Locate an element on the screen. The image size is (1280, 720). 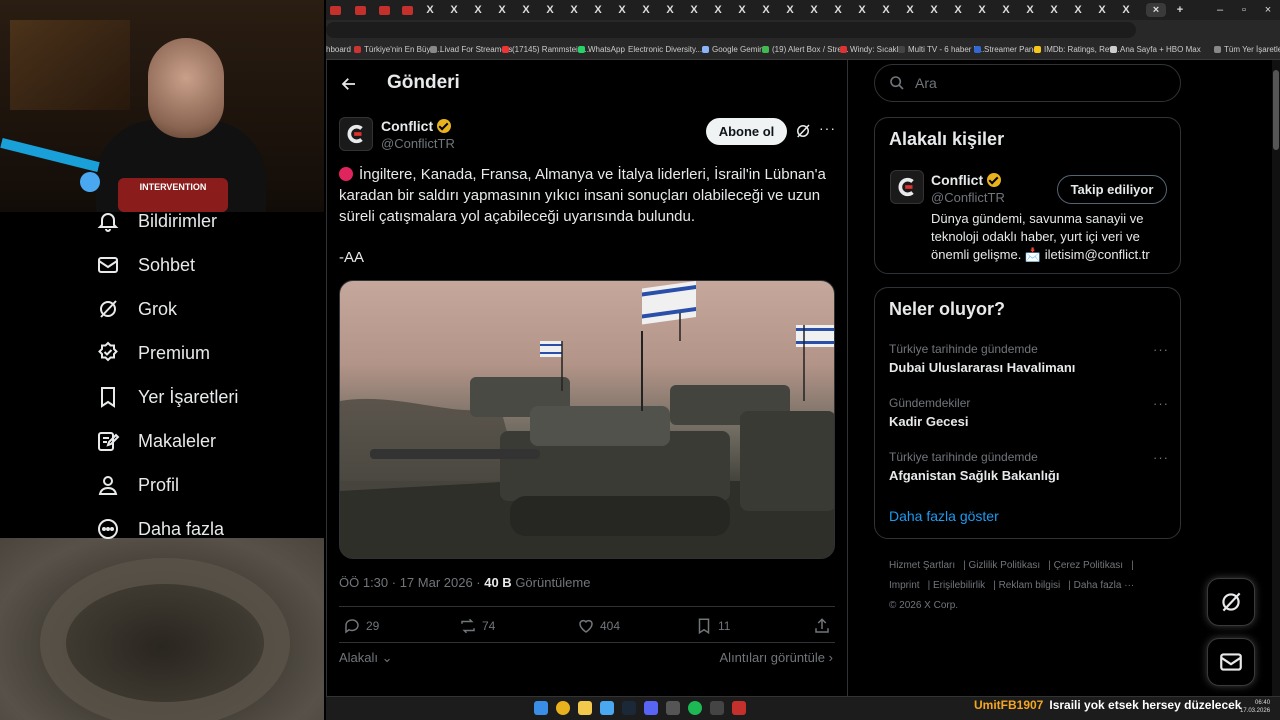
scrollbar is located at coordinates (1276, 378).